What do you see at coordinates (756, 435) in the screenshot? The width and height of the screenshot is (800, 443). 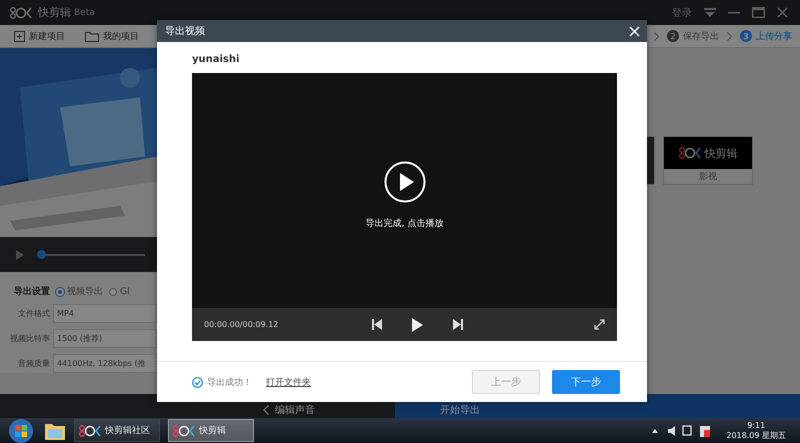 I see `clock-date: 2018.09 星期五` at bounding box center [756, 435].